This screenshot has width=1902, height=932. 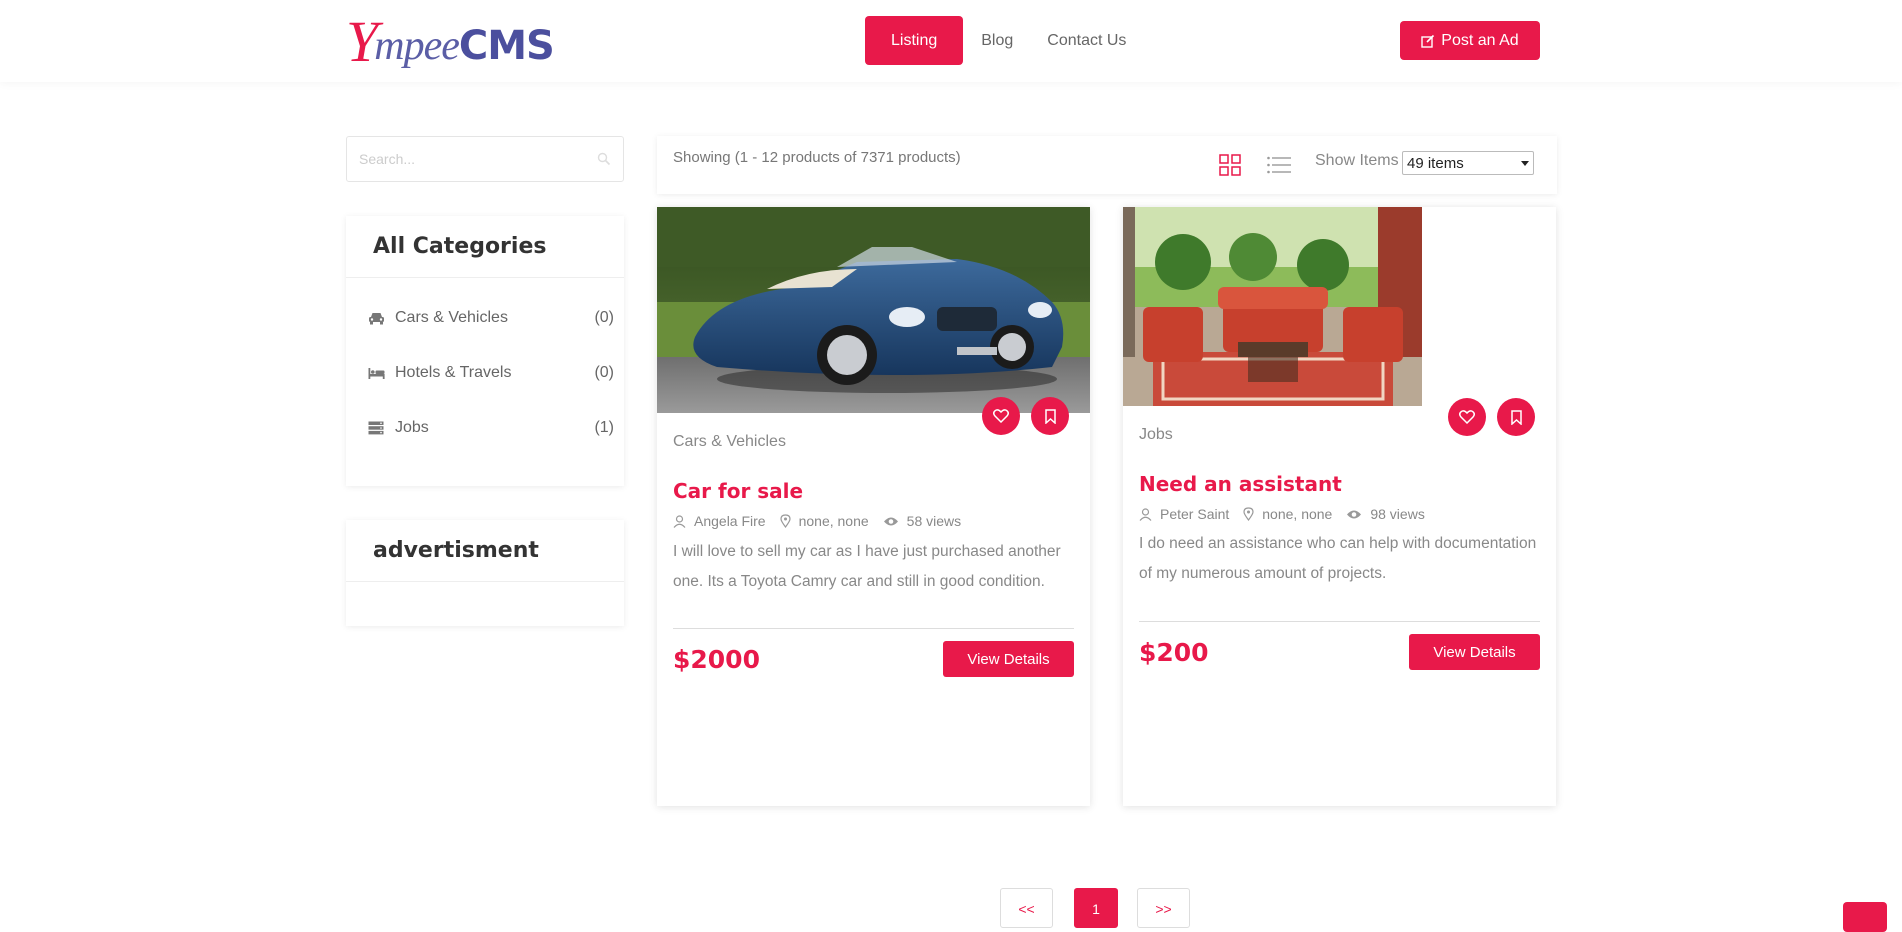 I want to click on views: 98 views, so click(x=1385, y=514).